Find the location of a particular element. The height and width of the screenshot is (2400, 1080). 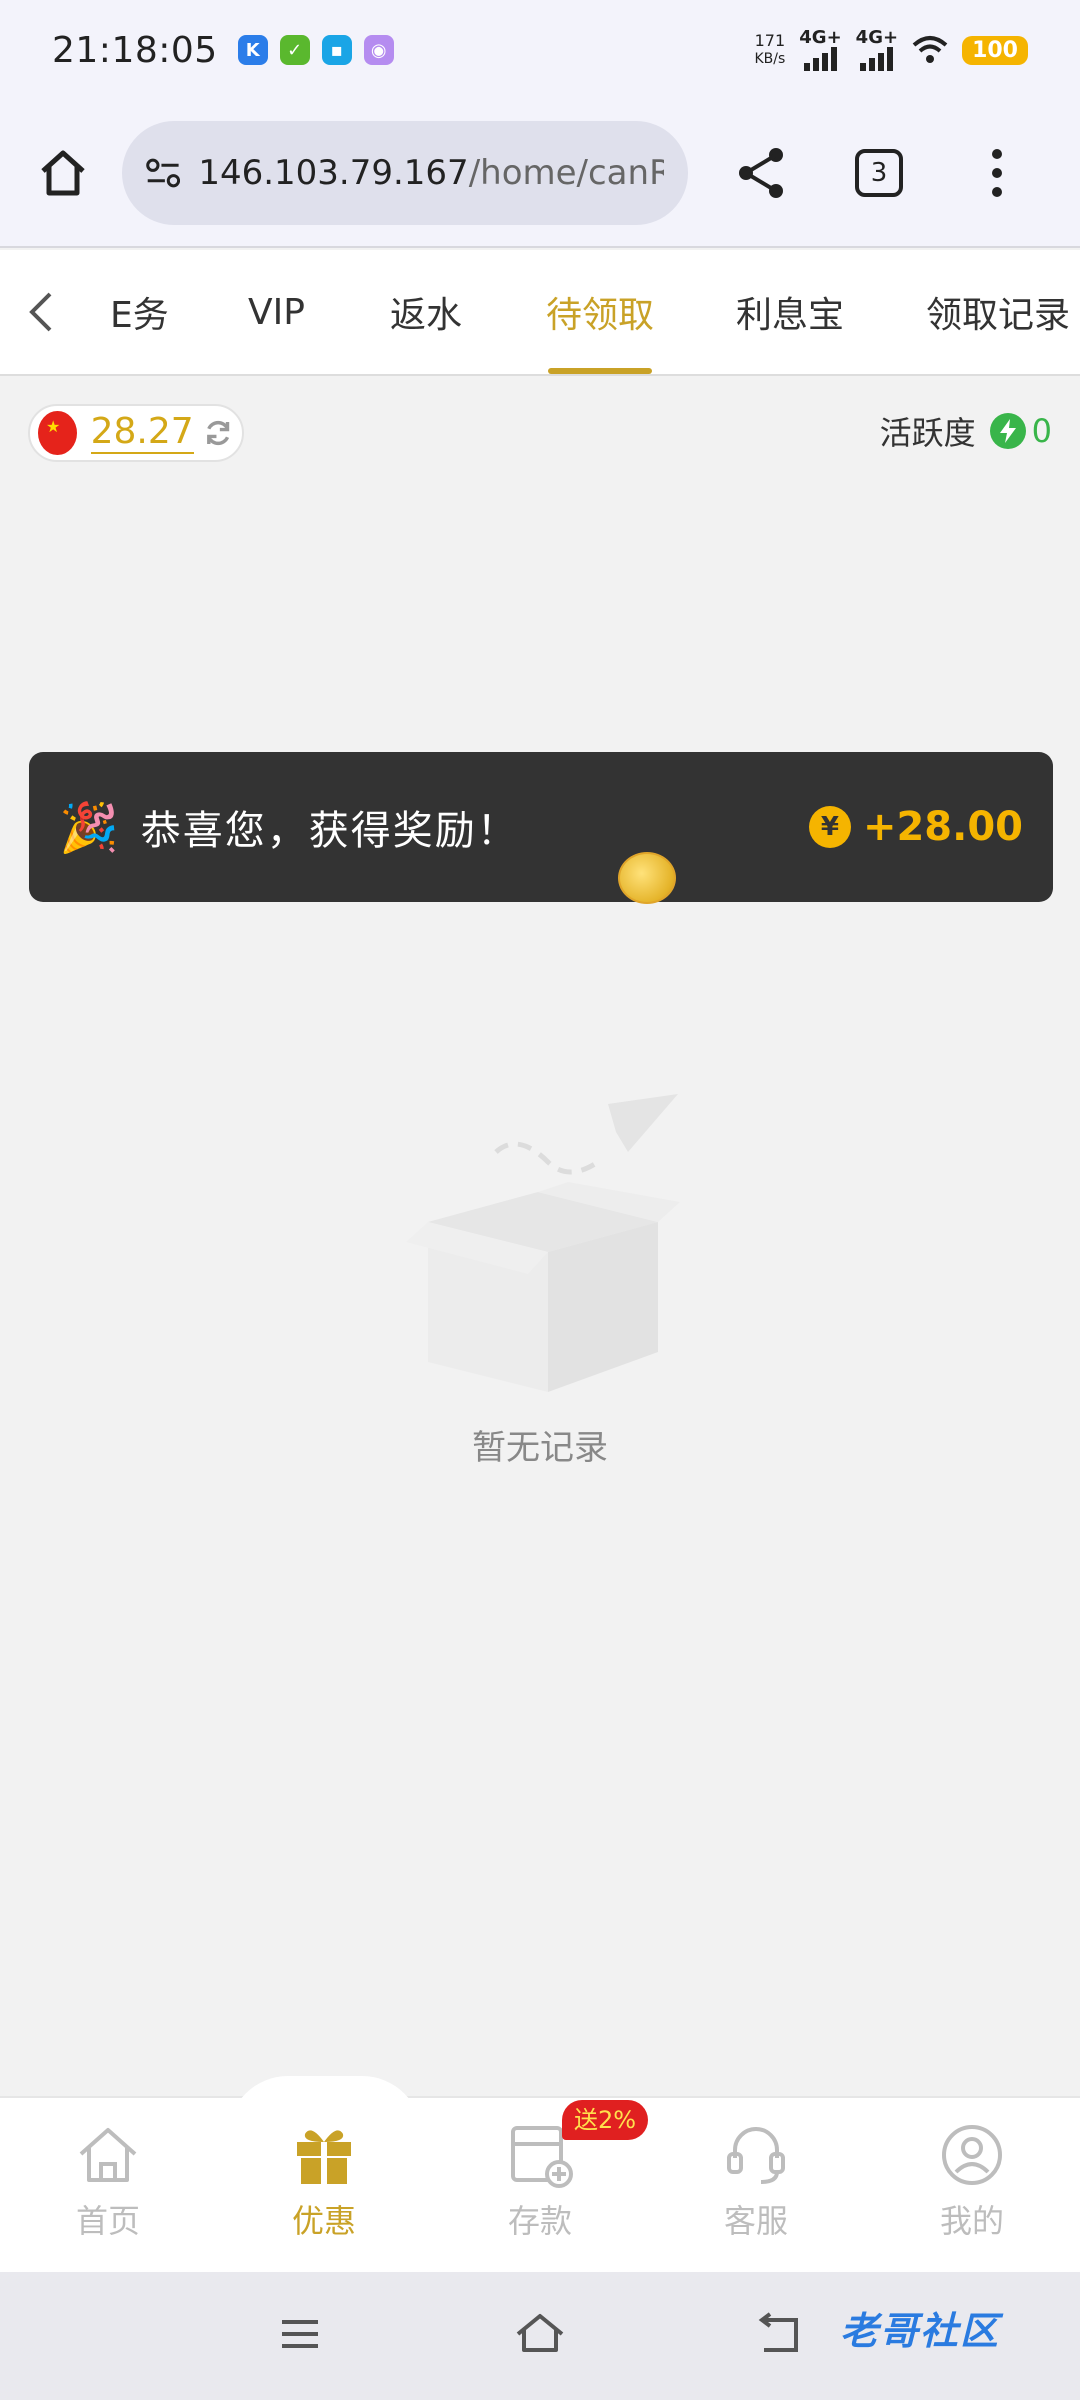

browser-menu-button is located at coordinates (997, 173).